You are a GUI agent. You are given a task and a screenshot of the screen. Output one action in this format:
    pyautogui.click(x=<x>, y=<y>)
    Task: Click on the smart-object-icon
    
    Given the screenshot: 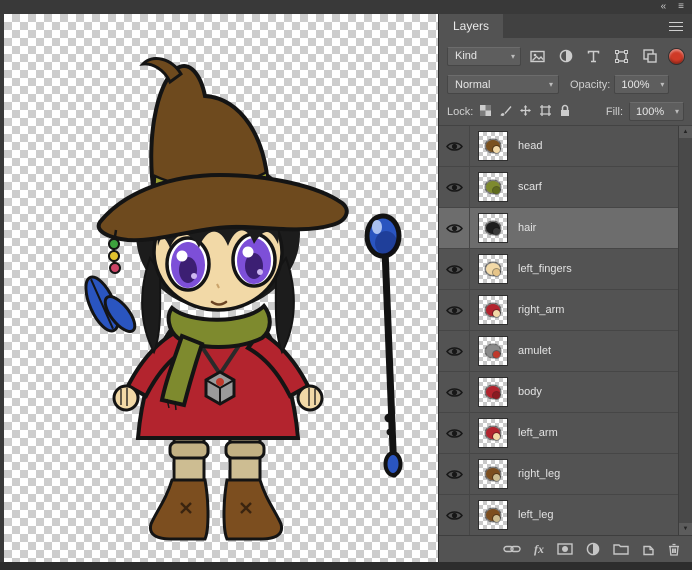 What is the action you would take?
    pyautogui.click(x=649, y=56)
    